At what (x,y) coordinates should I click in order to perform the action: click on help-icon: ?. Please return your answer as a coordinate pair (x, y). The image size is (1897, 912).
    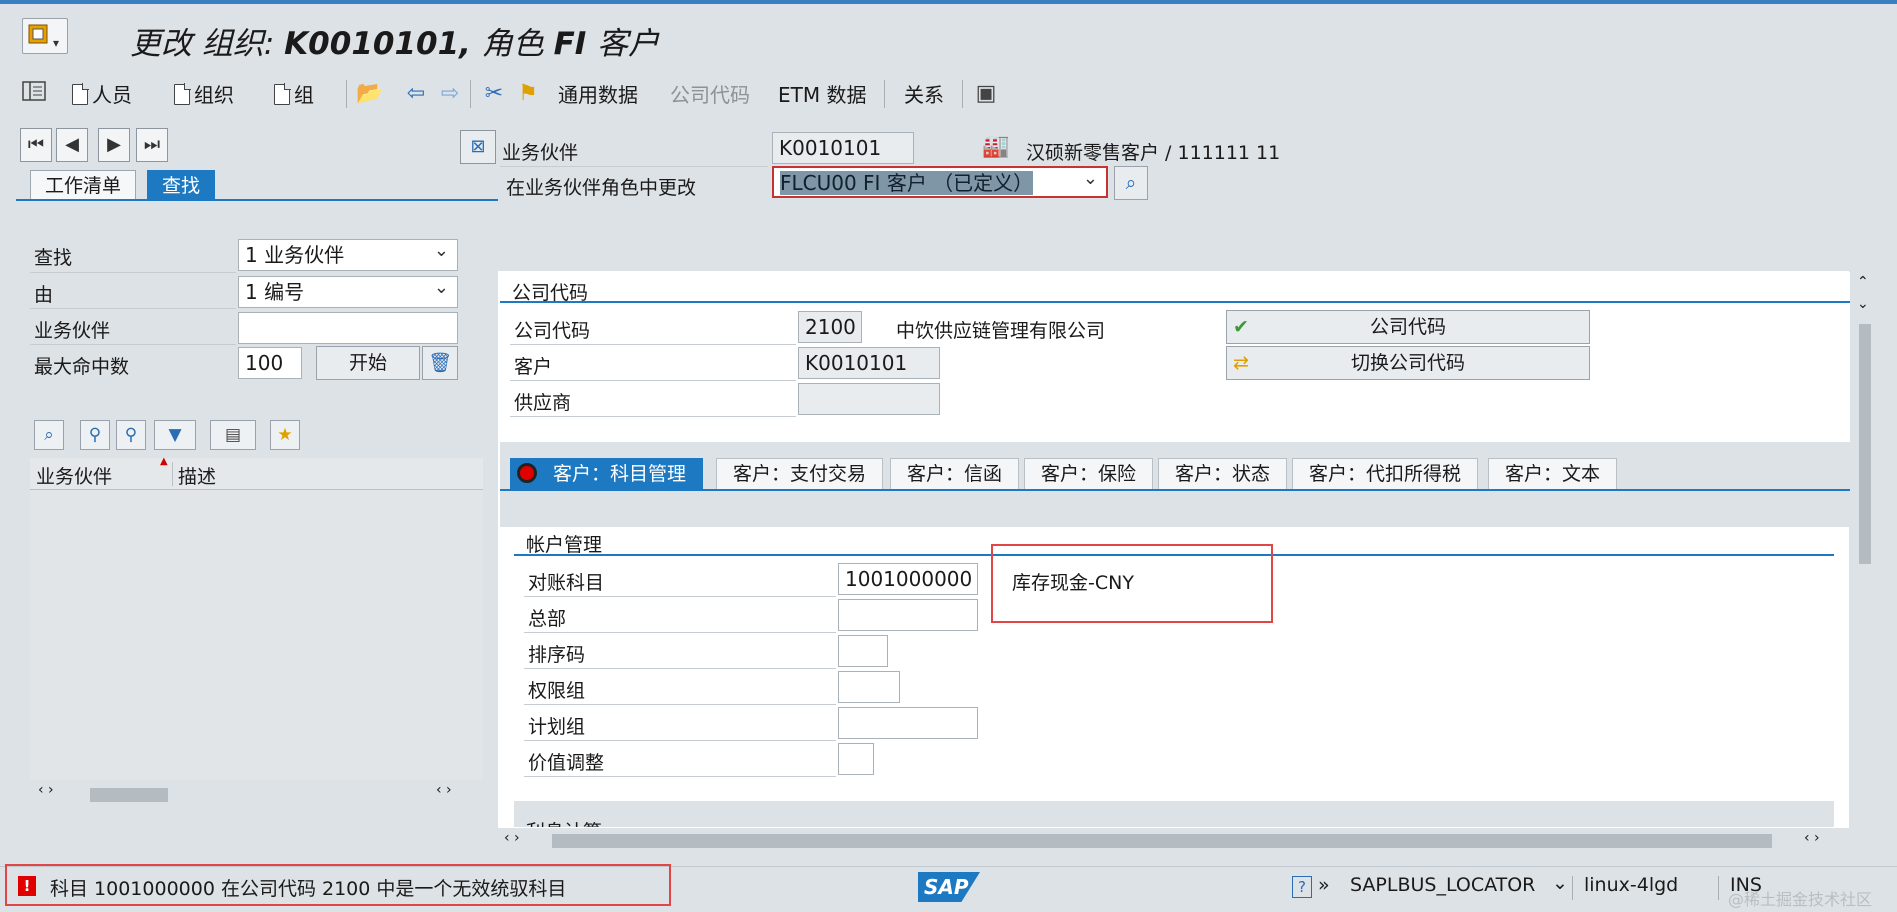
    Looking at the image, I should click on (1302, 887).